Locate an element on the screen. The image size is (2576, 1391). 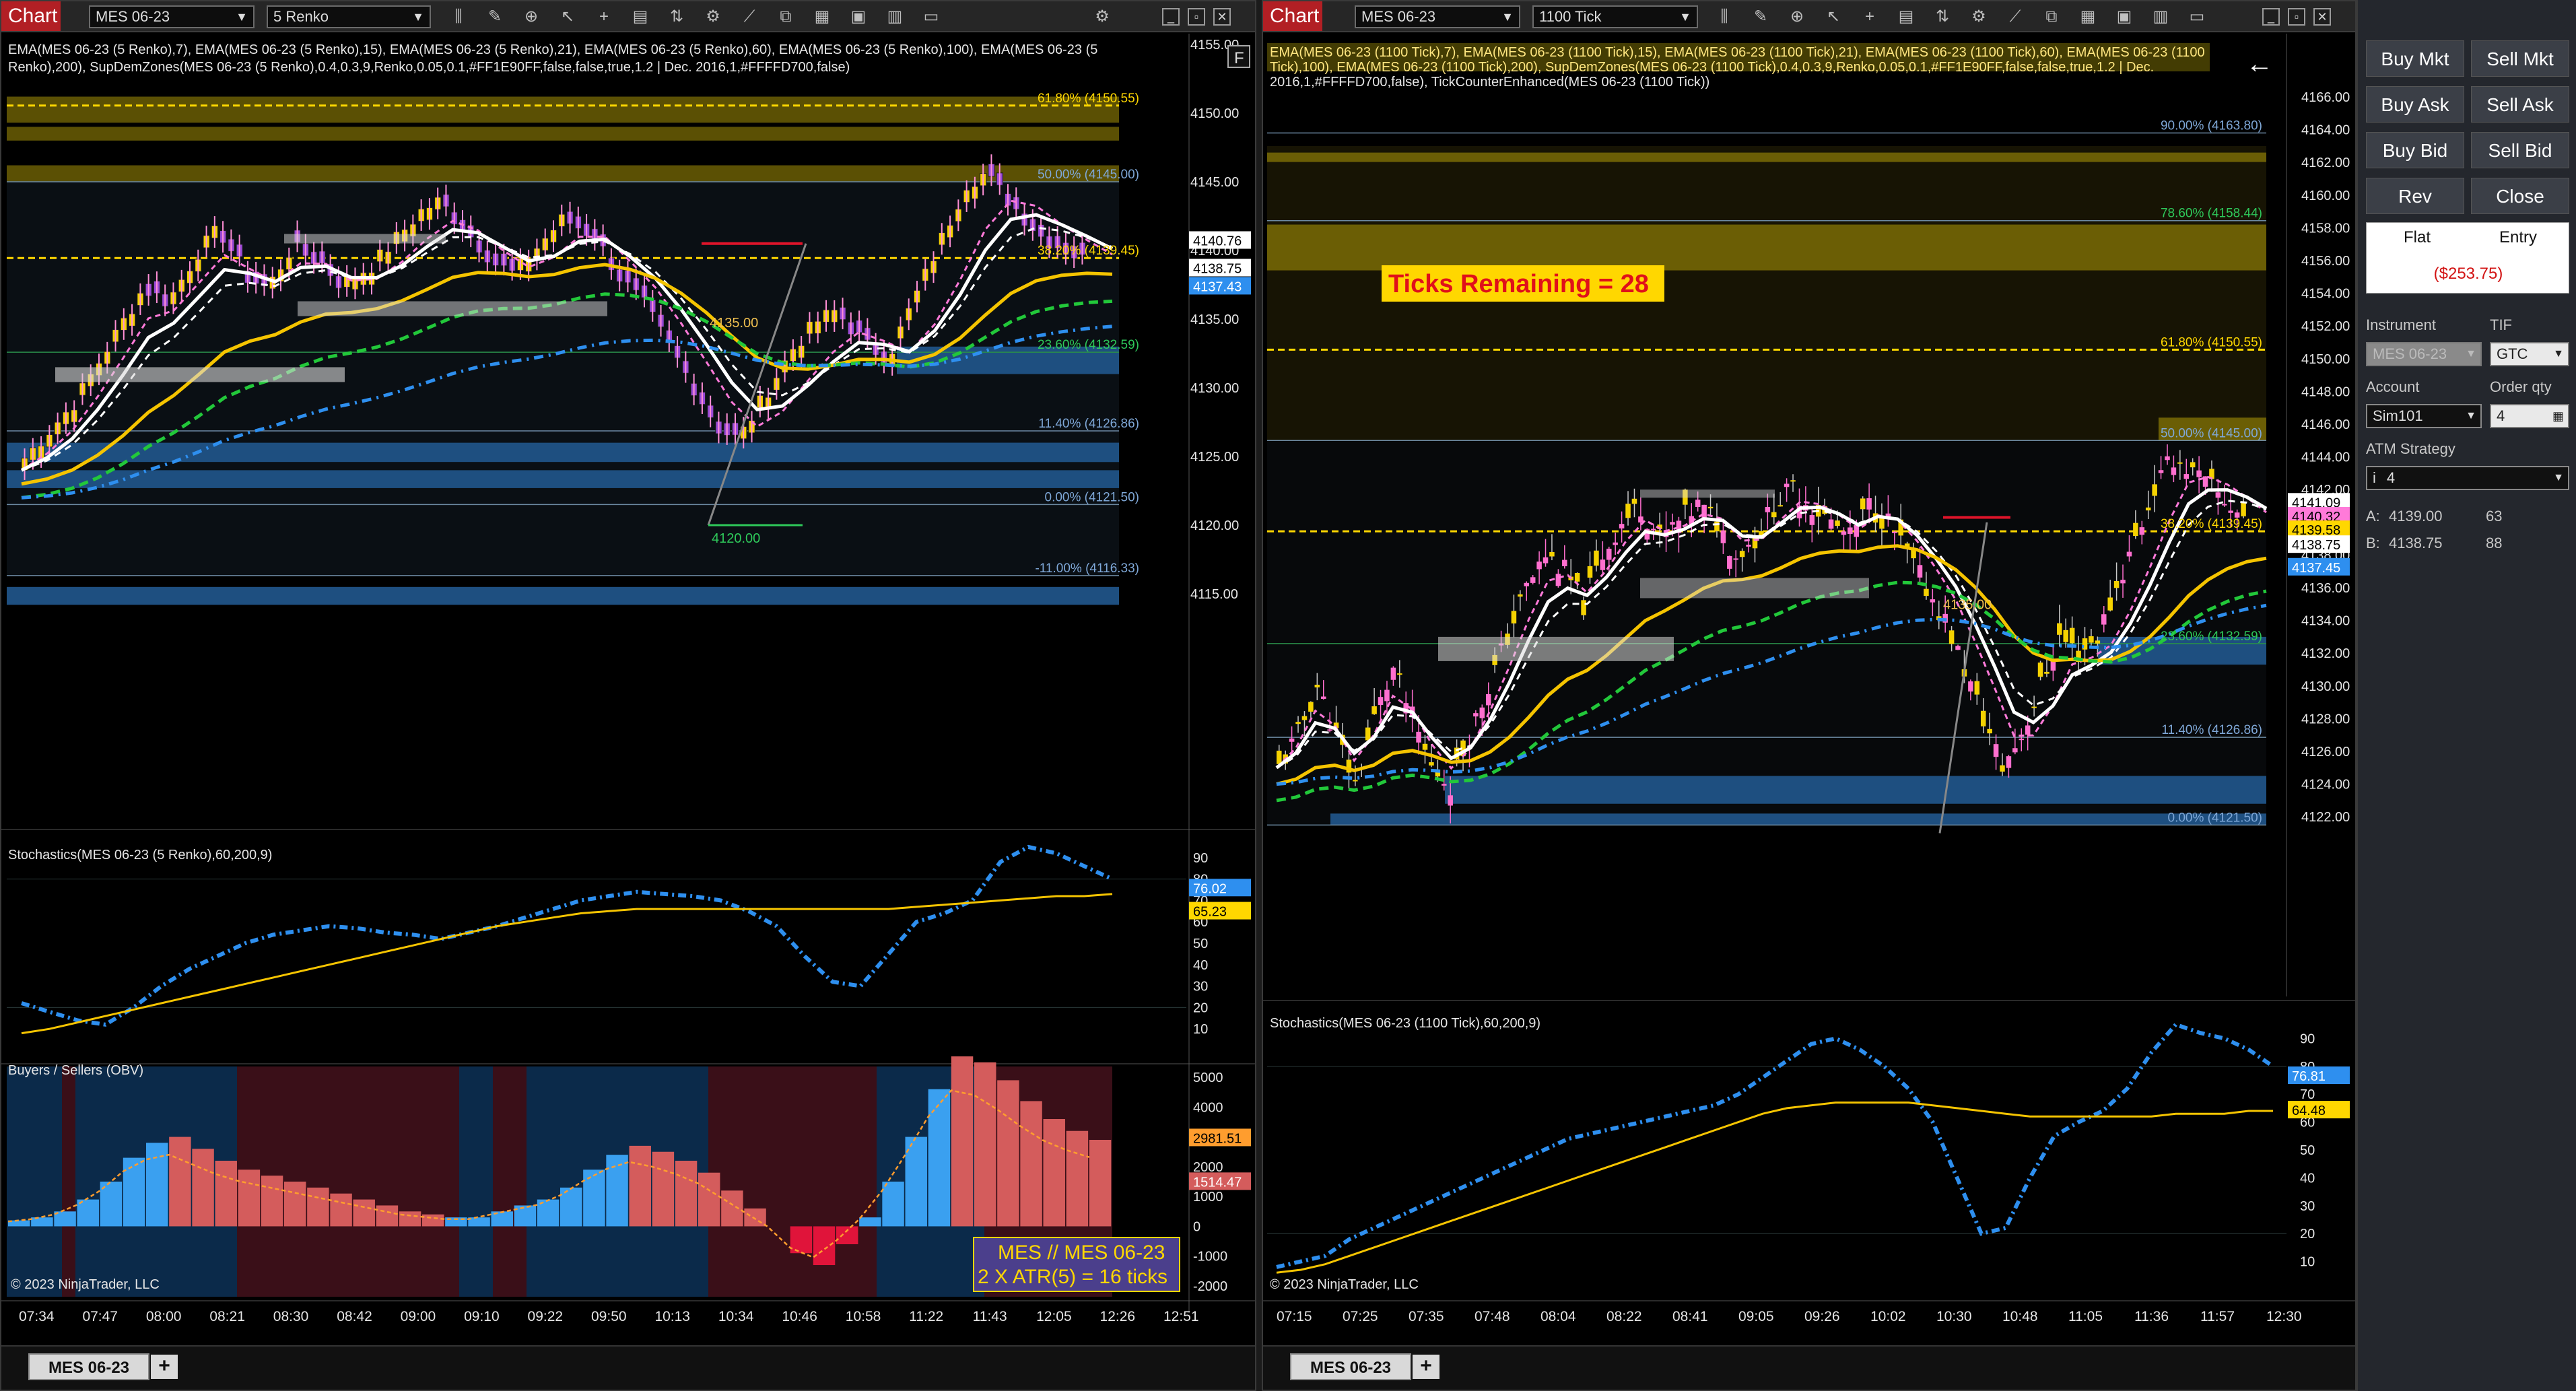
buy-bid-button: Buy Bid is located at coordinates (2415, 150).